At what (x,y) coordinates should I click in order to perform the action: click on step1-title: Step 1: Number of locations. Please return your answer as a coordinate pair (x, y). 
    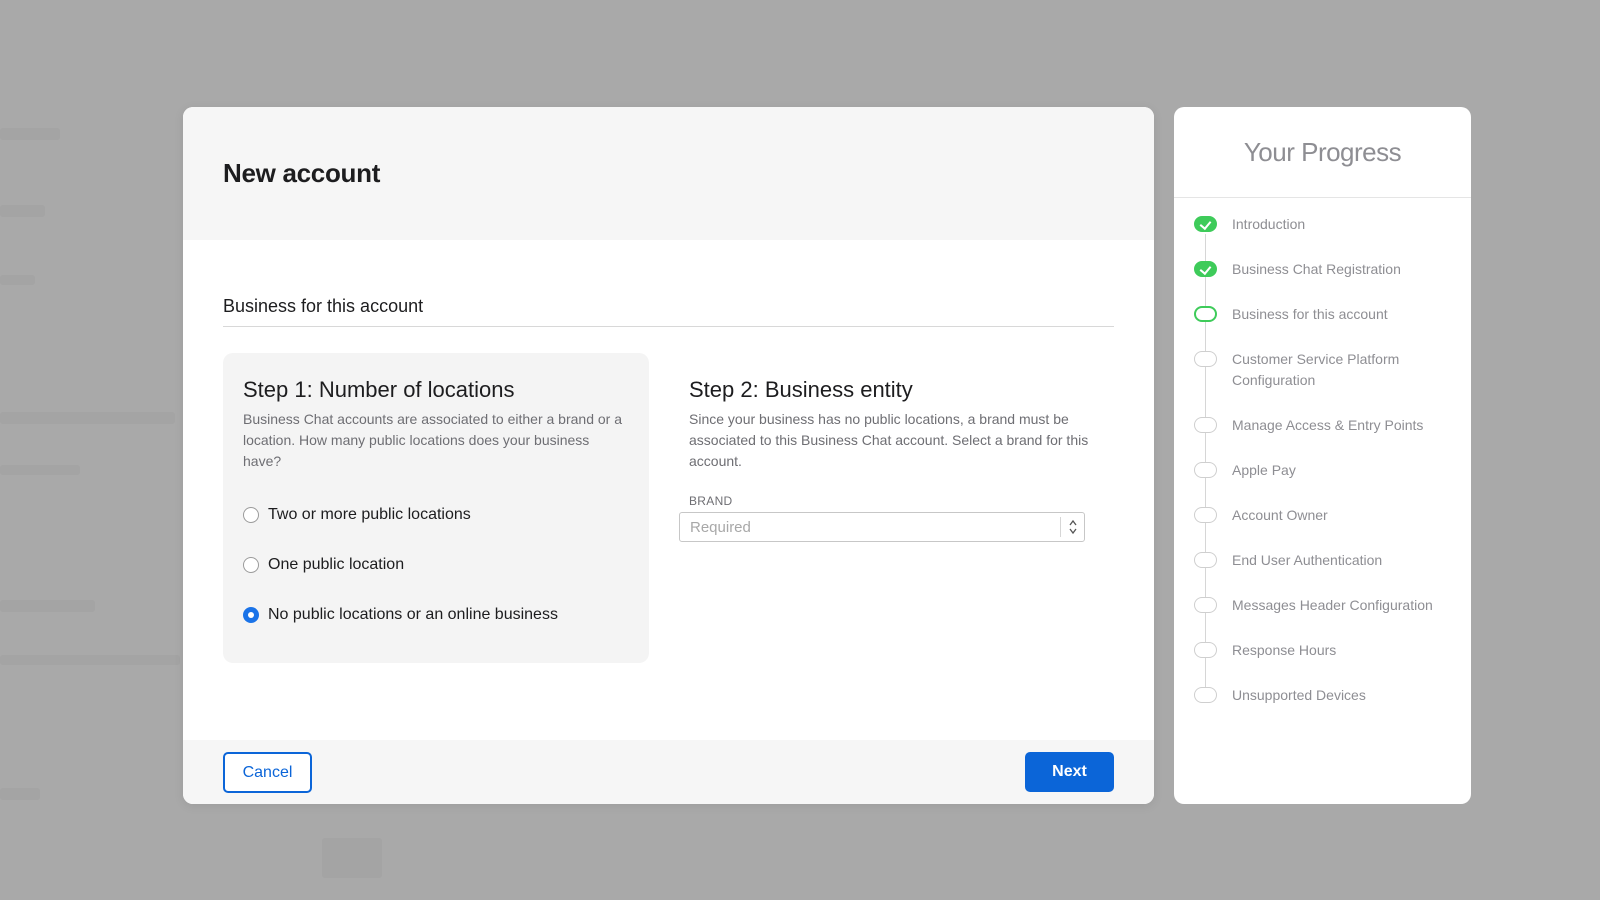
    Looking at the image, I should click on (379, 389).